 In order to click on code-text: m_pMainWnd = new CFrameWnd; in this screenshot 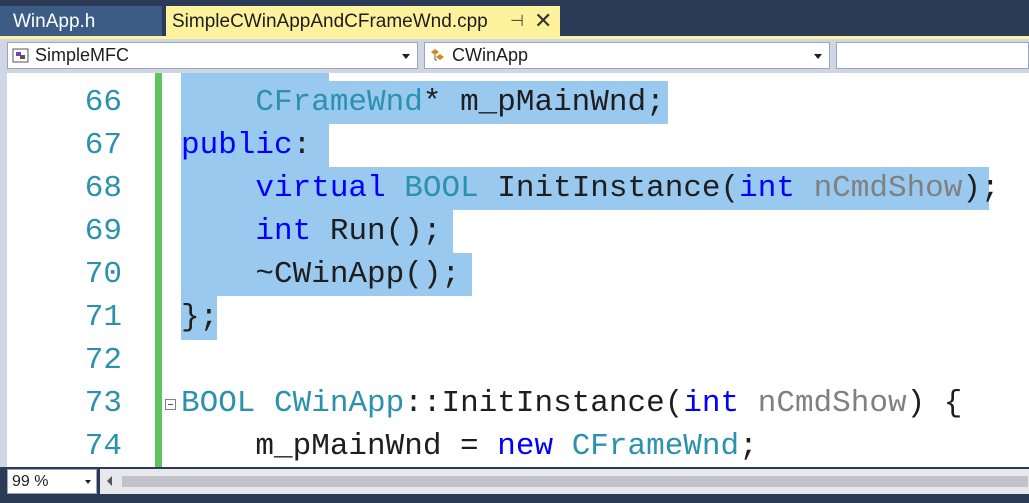, I will do `click(506, 446)`.